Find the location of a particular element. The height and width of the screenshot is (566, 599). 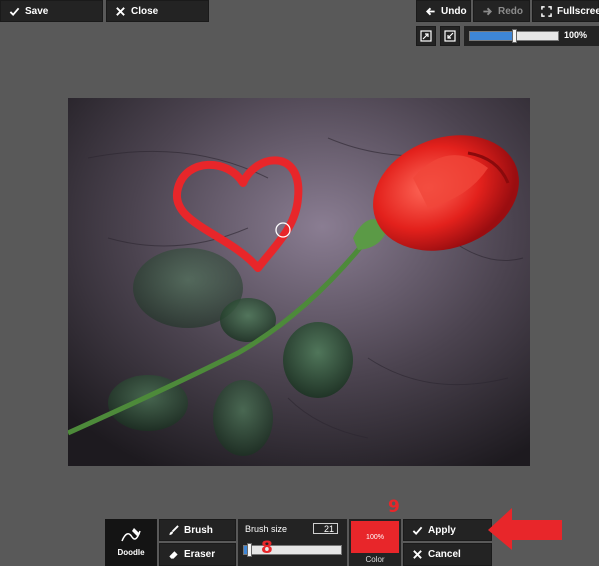

fullscreen-button: Fullscreen is located at coordinates (565, 11).